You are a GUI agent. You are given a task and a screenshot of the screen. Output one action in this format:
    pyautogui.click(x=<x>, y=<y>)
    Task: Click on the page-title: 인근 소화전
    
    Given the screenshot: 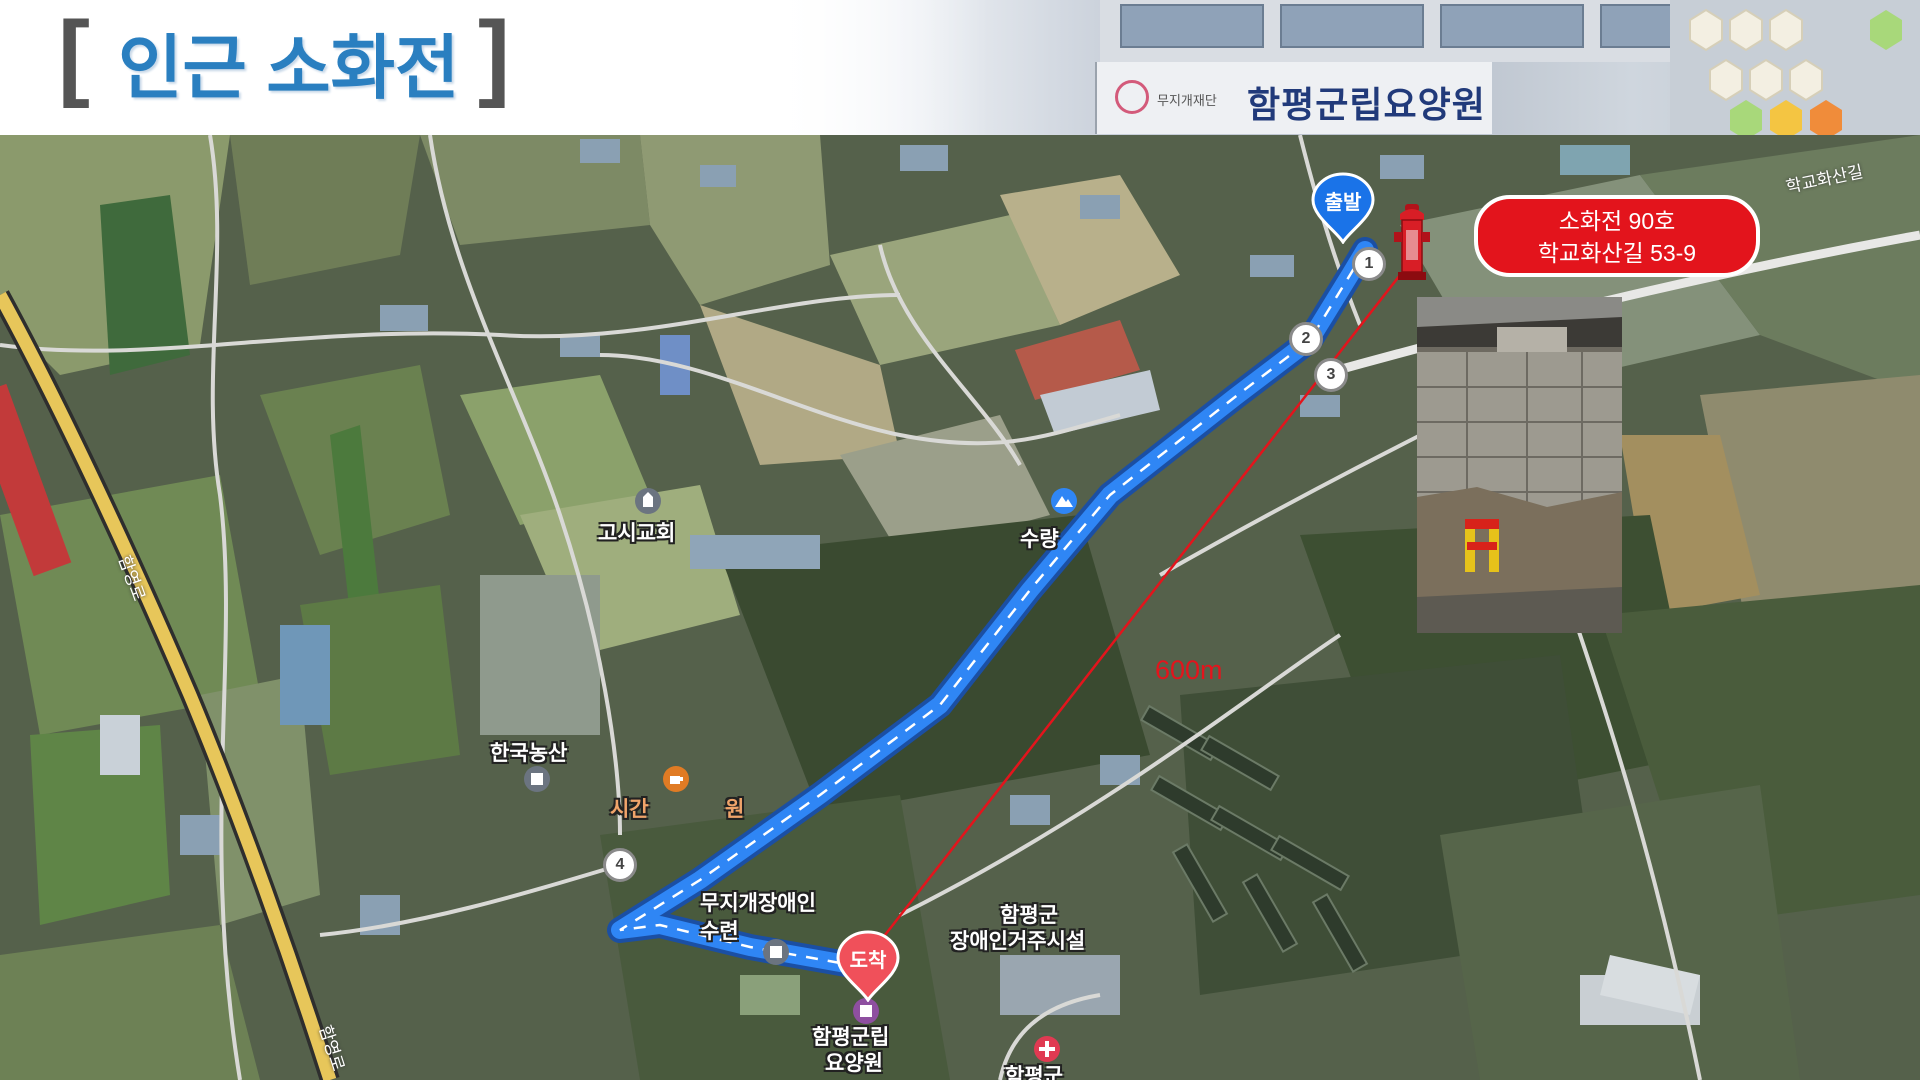 What is the action you would take?
    pyautogui.click(x=289, y=68)
    